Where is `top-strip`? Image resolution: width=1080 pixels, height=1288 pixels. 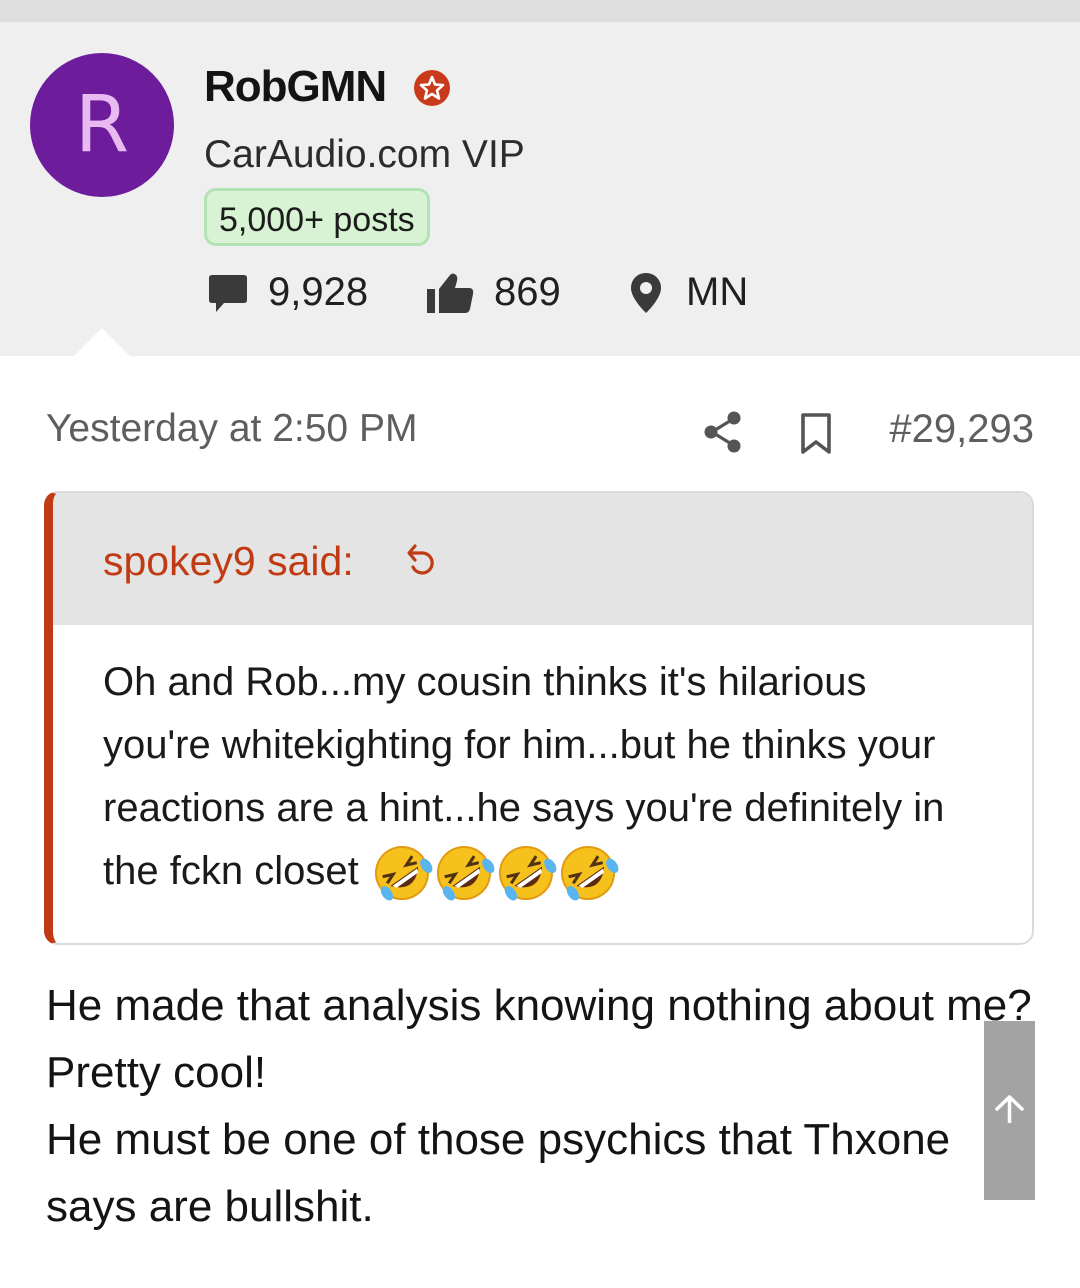
top-strip is located at coordinates (540, 11).